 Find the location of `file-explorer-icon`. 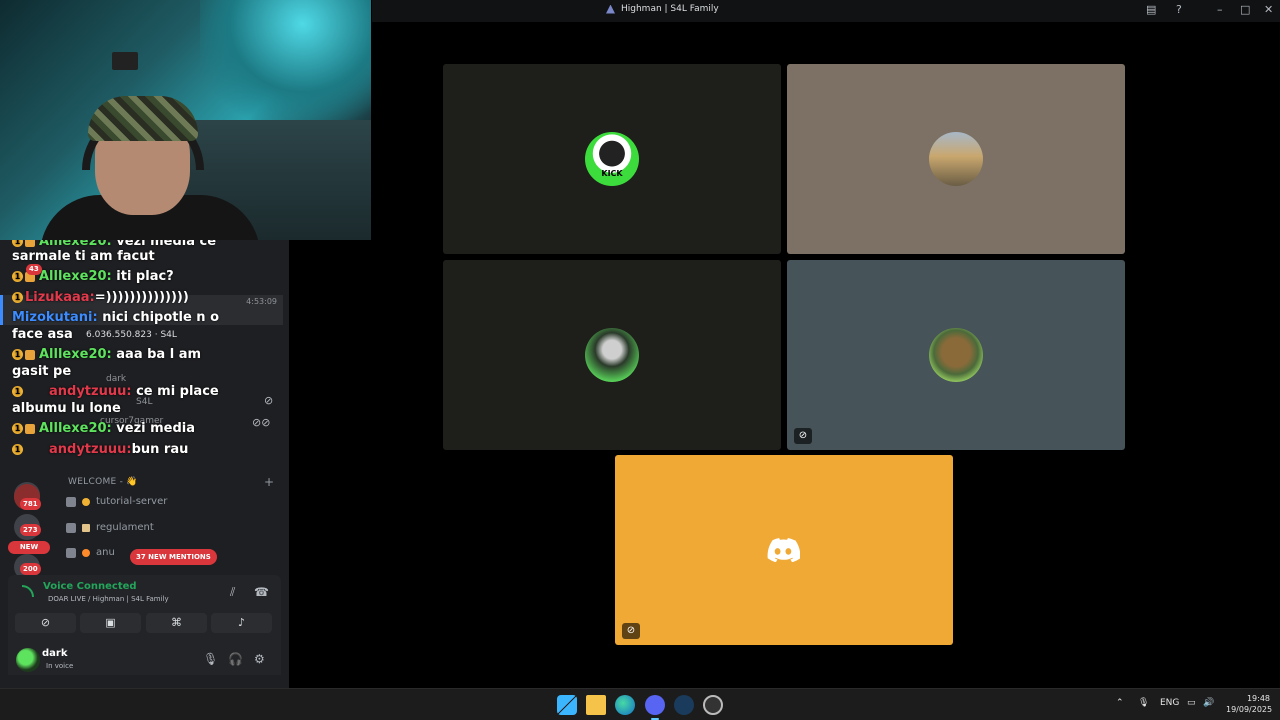

file-explorer-icon is located at coordinates (596, 705).